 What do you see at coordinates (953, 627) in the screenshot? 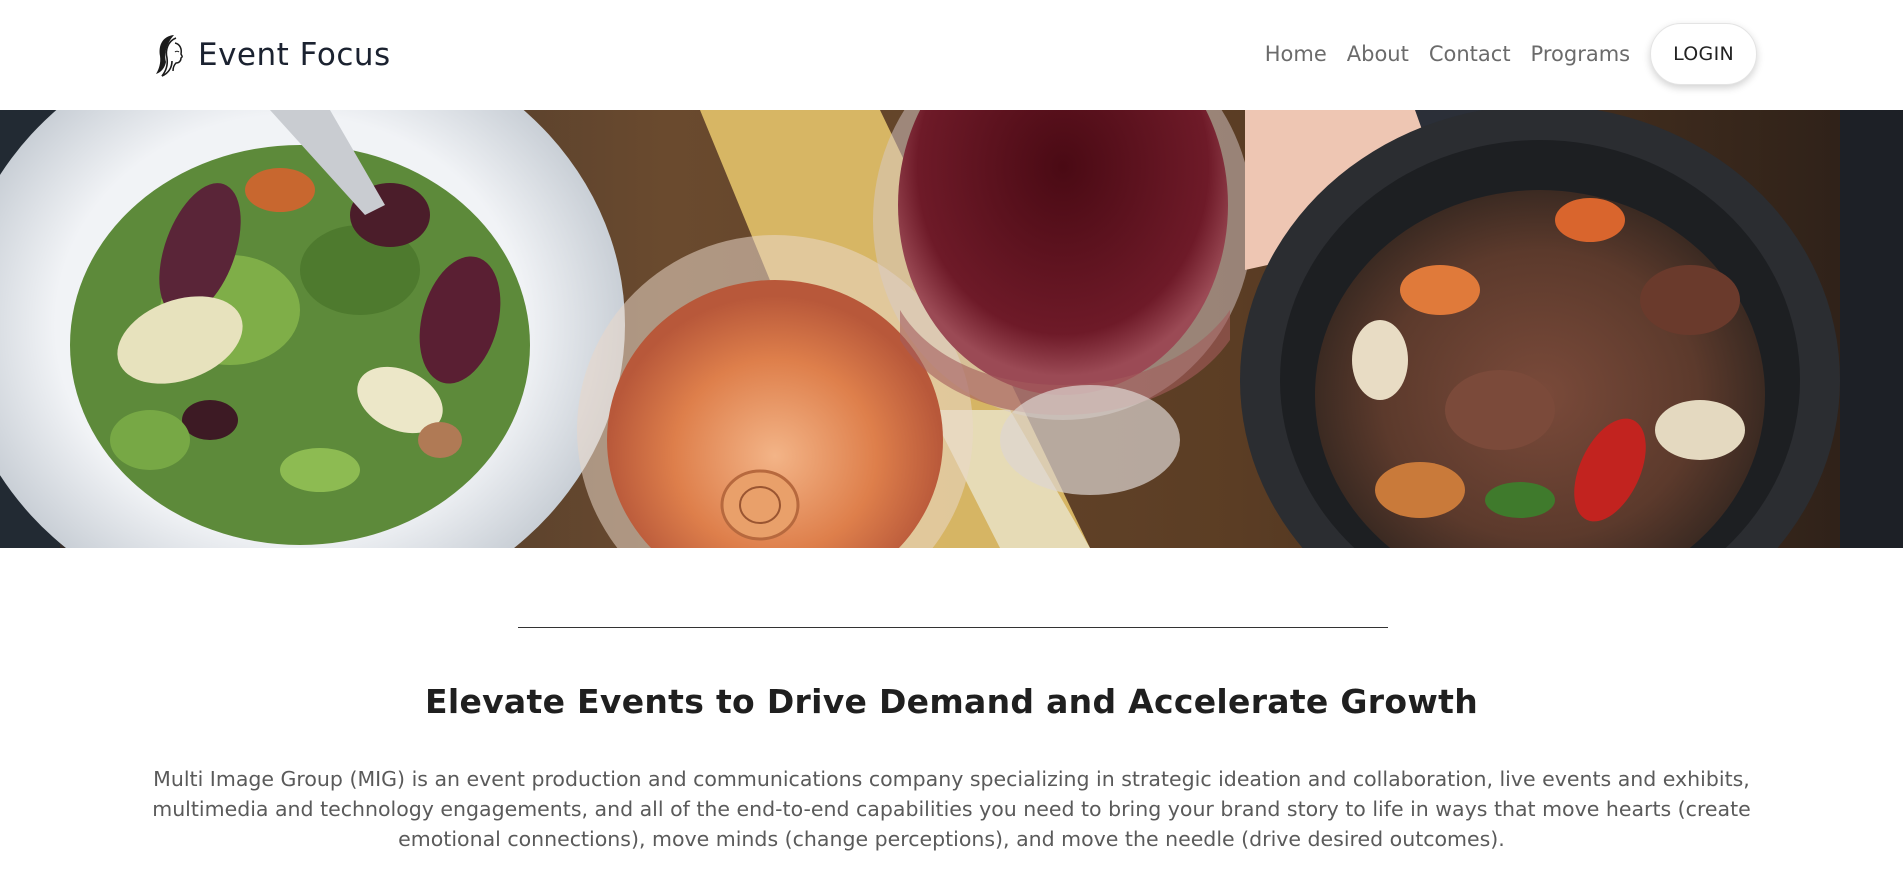
I see `section-divider` at bounding box center [953, 627].